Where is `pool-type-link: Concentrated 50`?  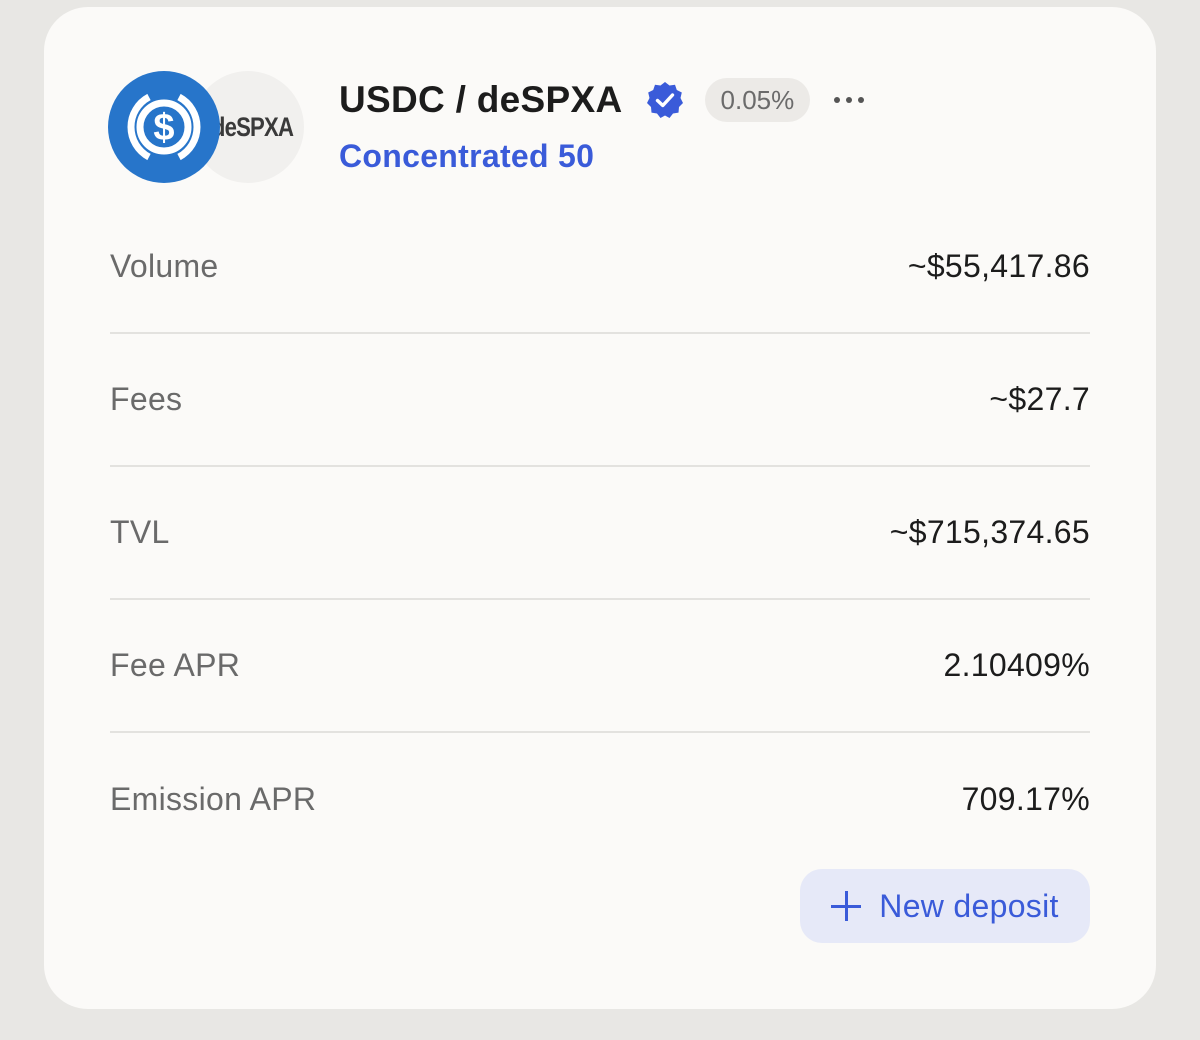
pool-type-link: Concentrated 50 is located at coordinates (601, 156).